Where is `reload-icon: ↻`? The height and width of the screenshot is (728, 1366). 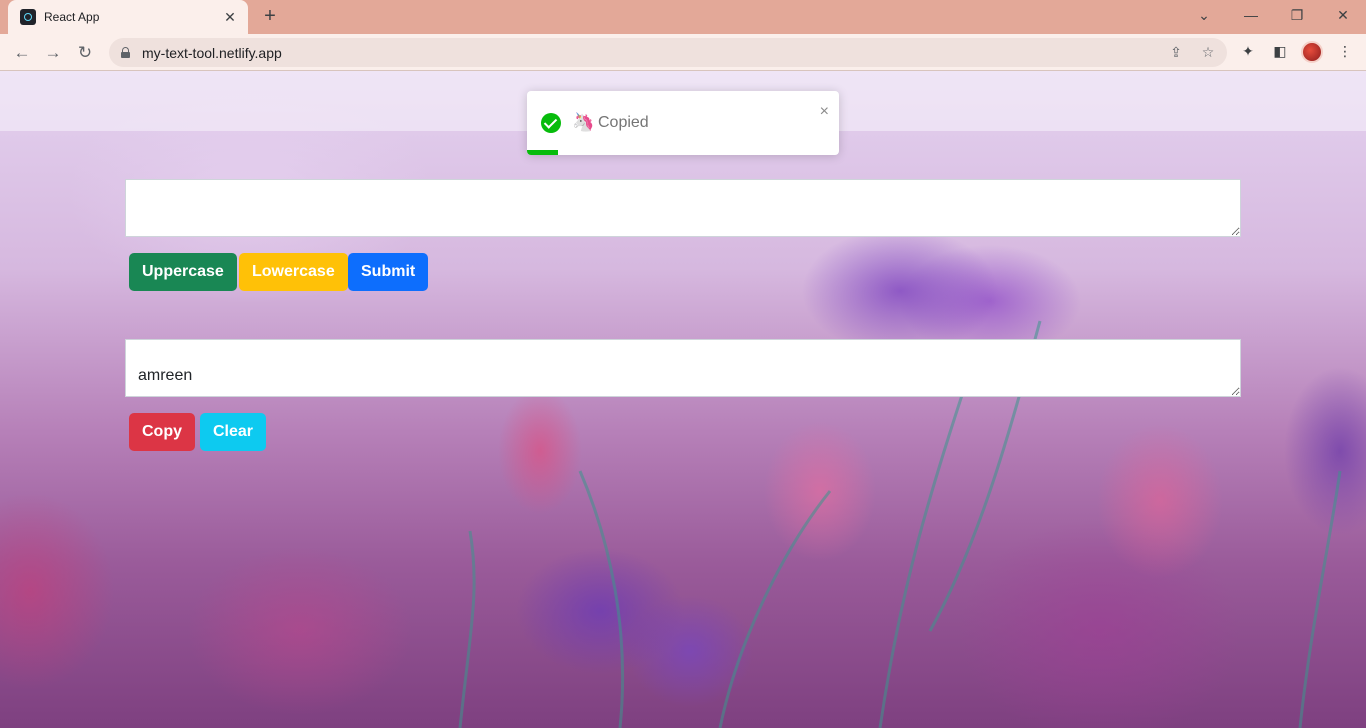
reload-icon: ↻ is located at coordinates (85, 53).